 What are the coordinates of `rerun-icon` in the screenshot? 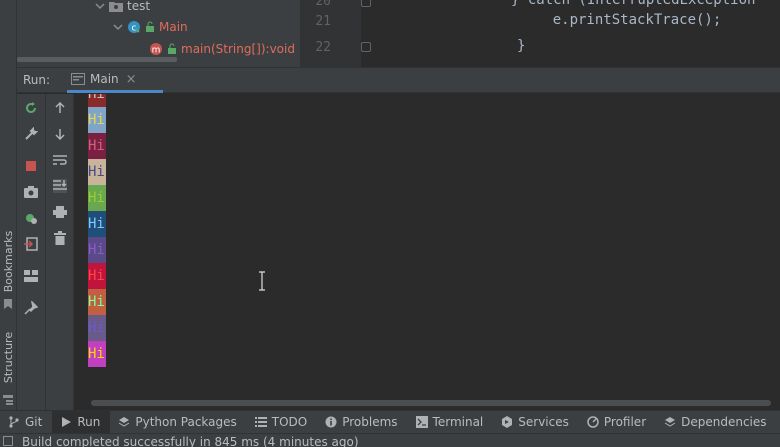 It's located at (31, 107).